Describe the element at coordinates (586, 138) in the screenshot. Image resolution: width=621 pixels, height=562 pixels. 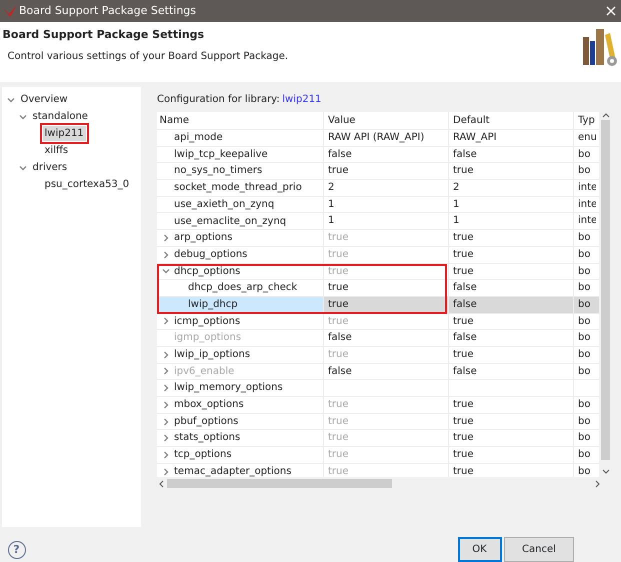
I see `type-cell-text: enu` at that location.